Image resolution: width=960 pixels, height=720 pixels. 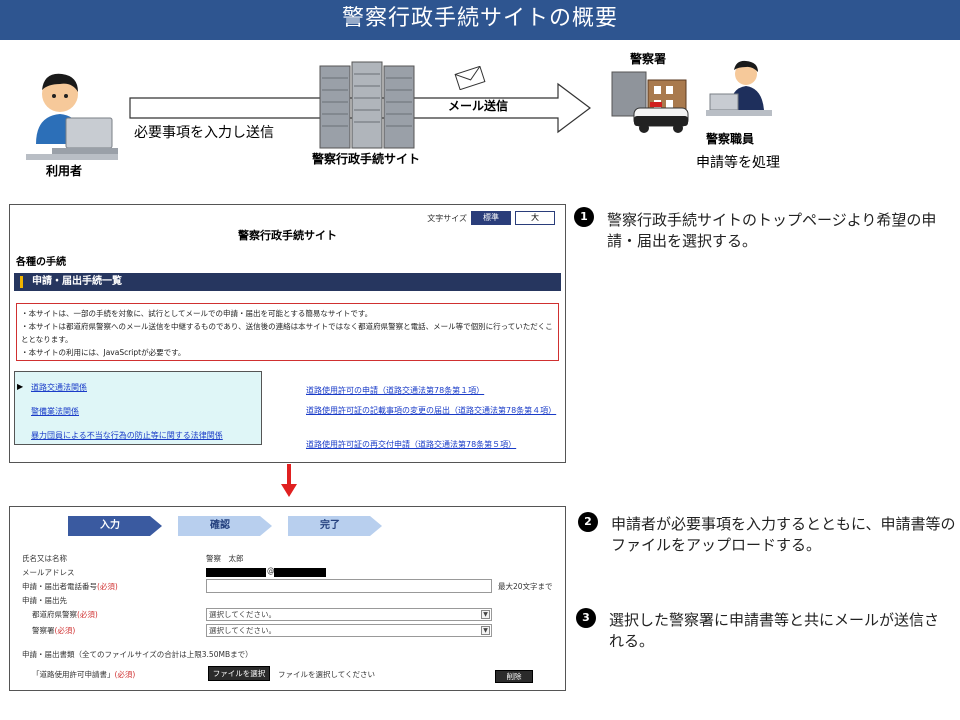 I want to click on procedure-list-band: 申請・届出手続一覧, so click(x=287, y=282).